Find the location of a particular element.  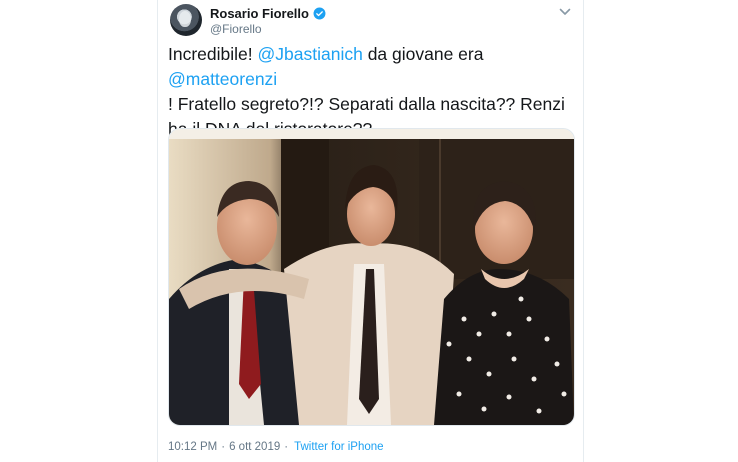

display-name: Rosario Fiorello is located at coordinates (259, 13).